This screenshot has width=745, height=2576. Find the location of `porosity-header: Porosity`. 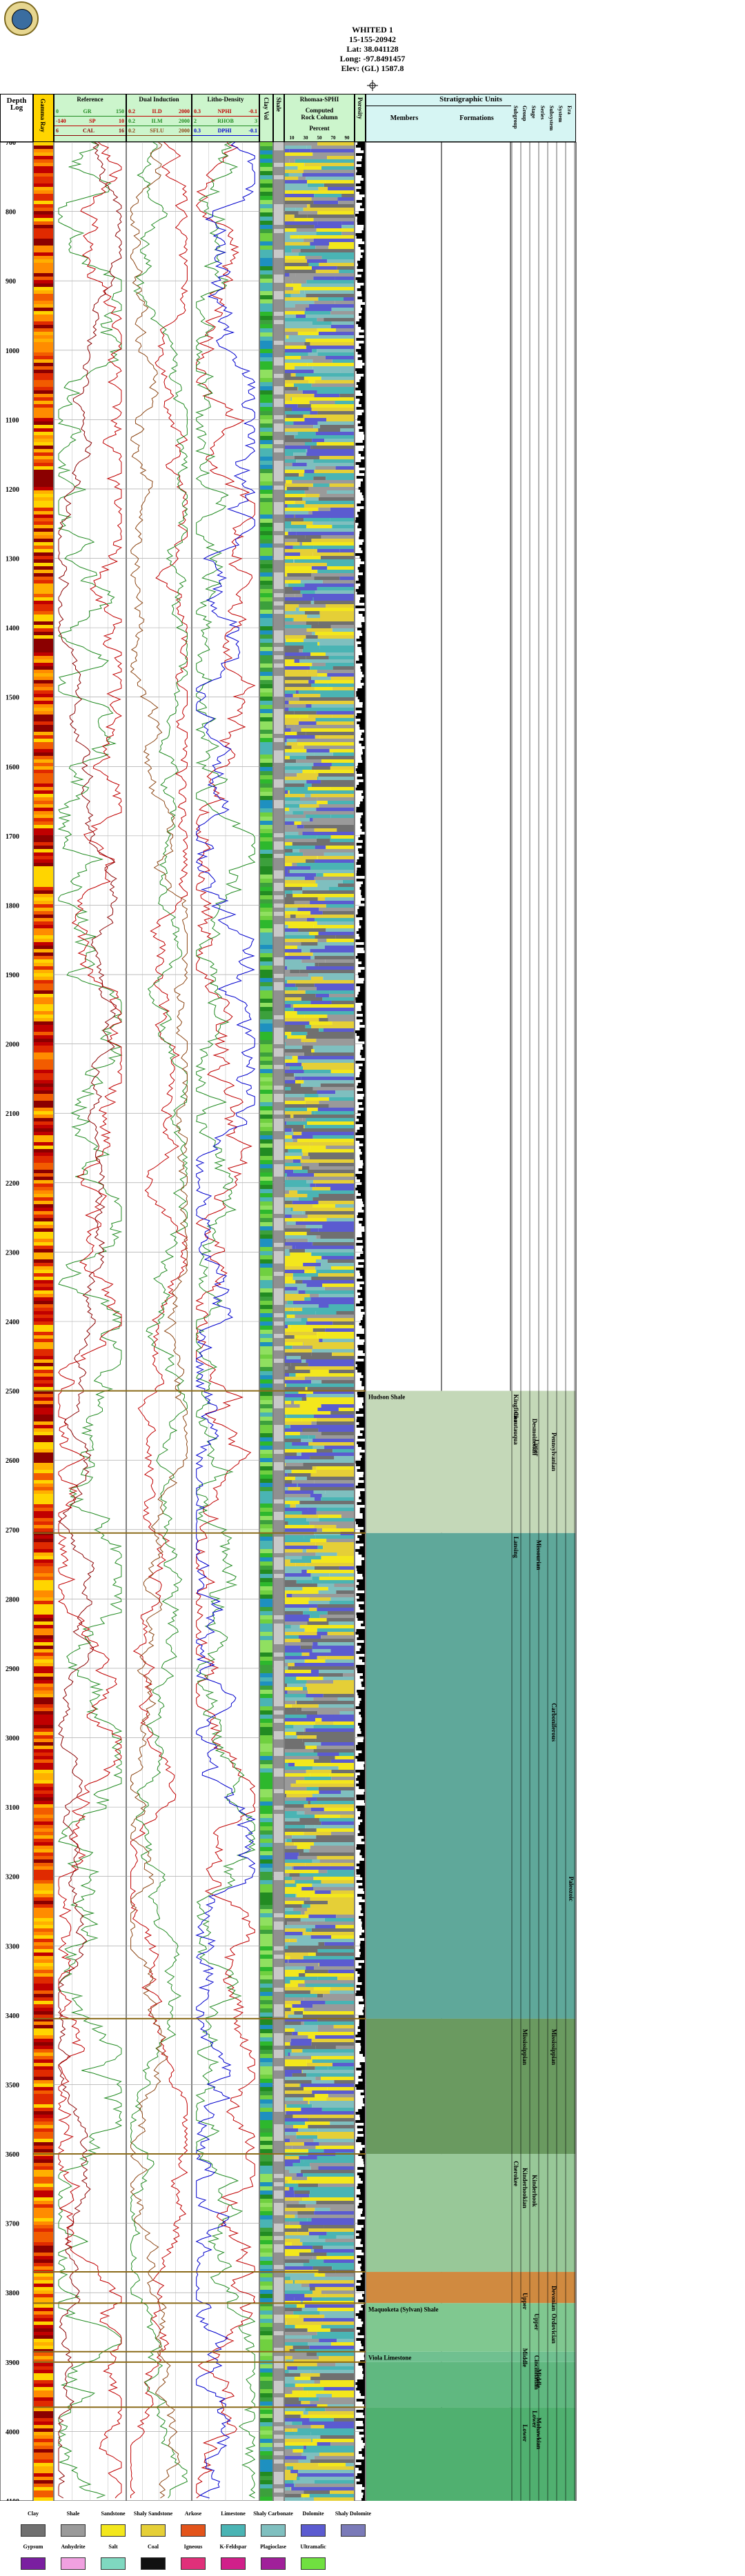

porosity-header: Porosity is located at coordinates (360, 118).